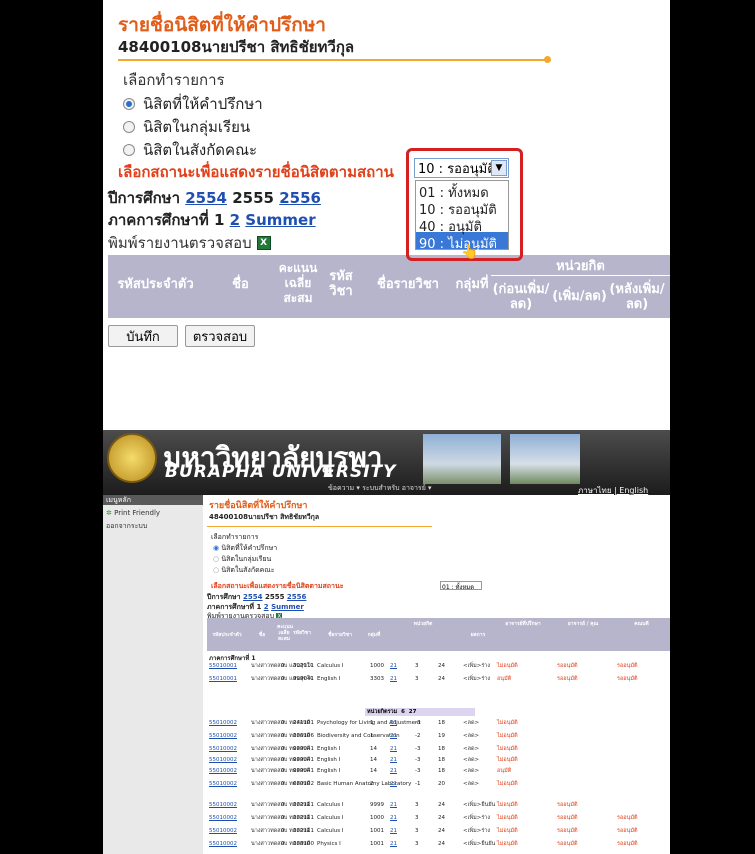 This screenshot has height=854, width=755. Describe the element at coordinates (472, 284) in the screenshot. I see `th-group: กลุ่มที่` at that location.